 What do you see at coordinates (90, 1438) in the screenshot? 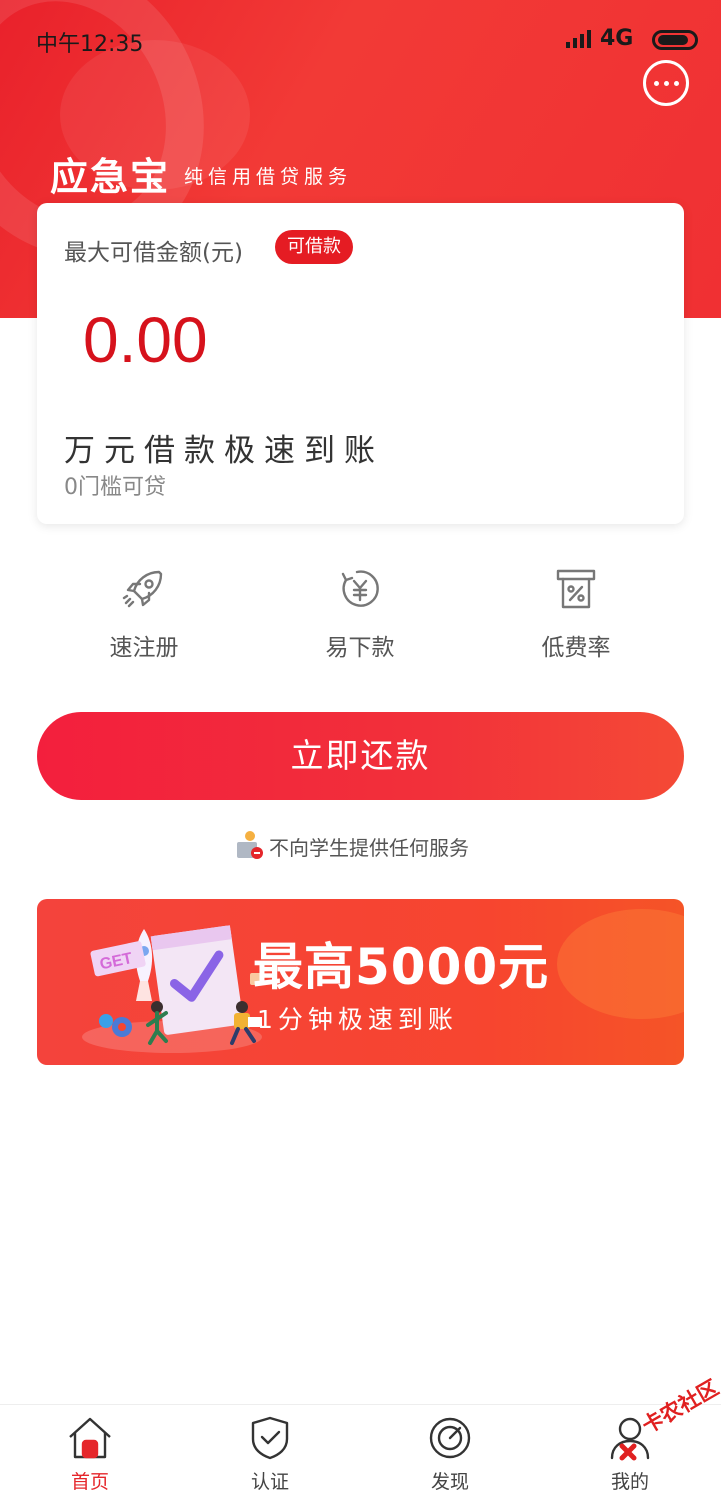
I see `home-icon` at bounding box center [90, 1438].